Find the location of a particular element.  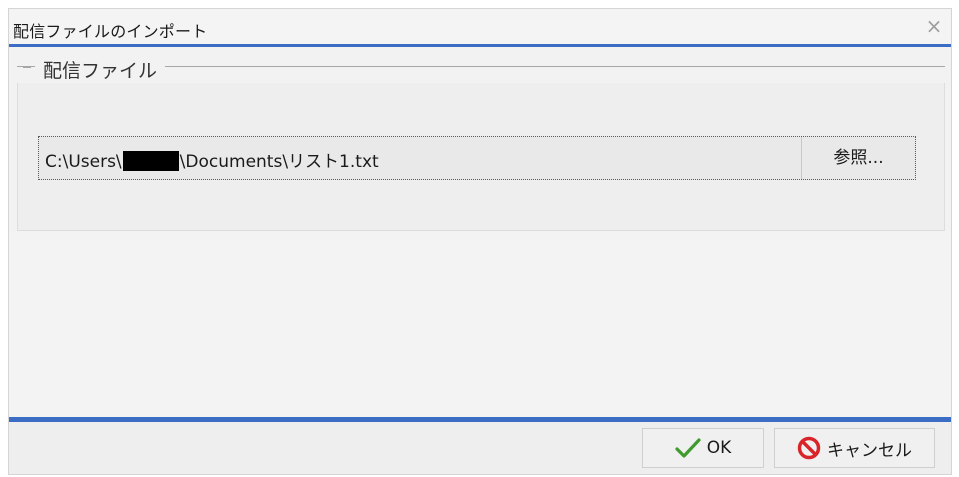

cancel-button: キャンセル is located at coordinates (854, 448).